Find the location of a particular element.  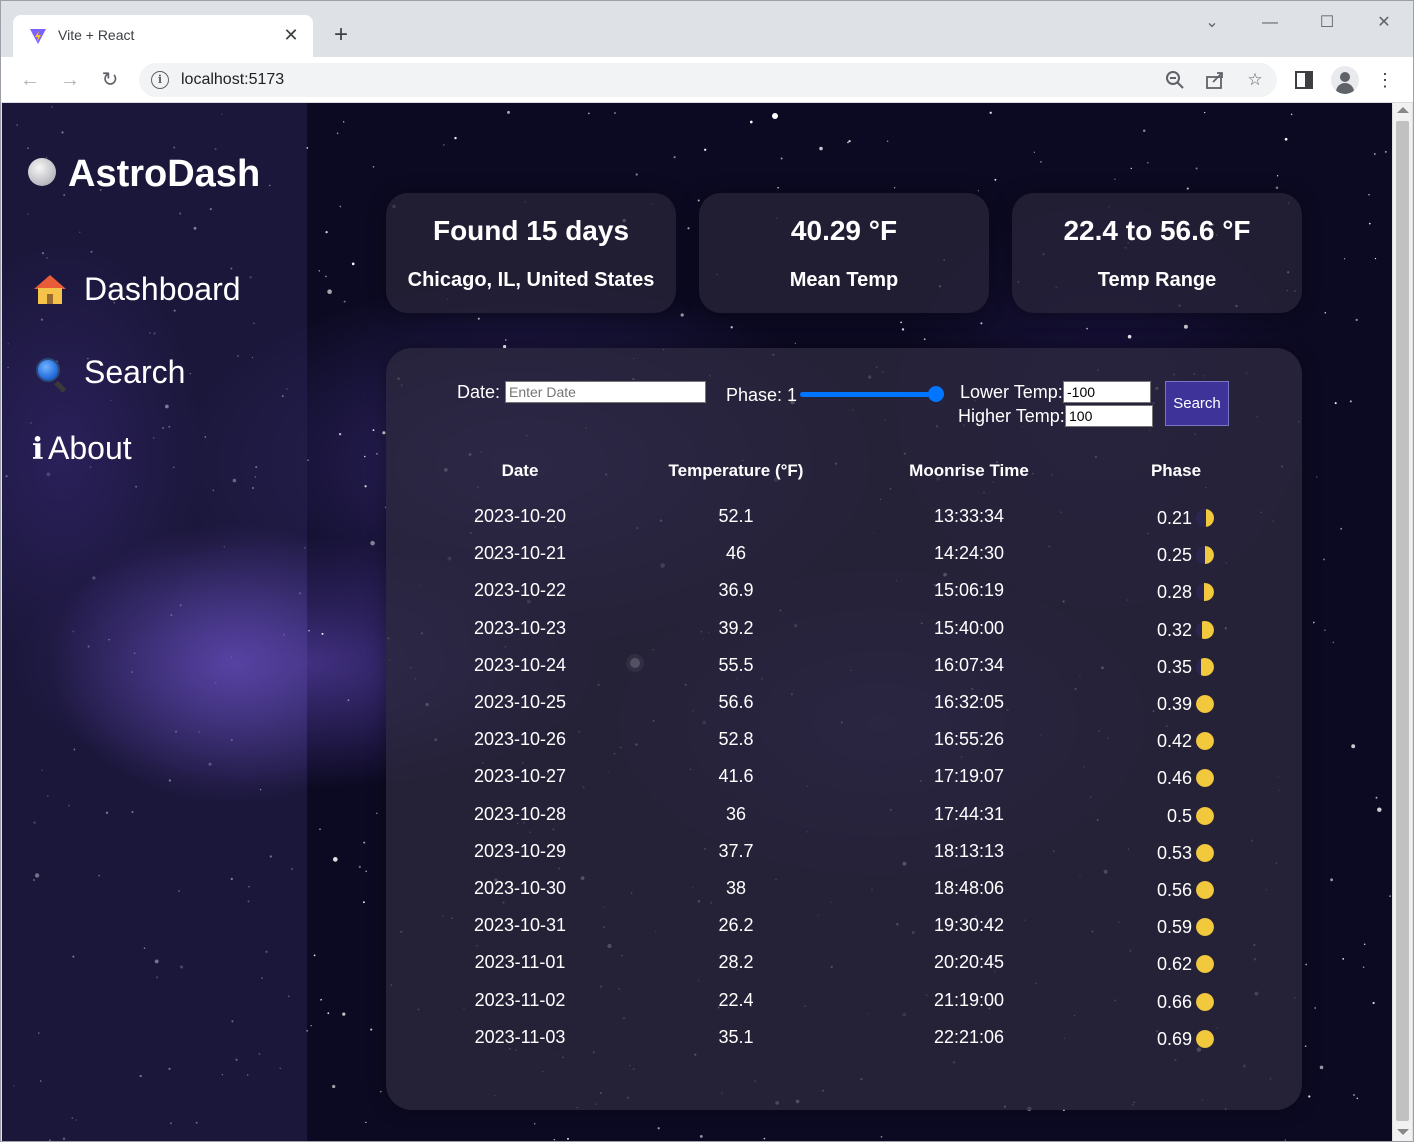

brand-name: AstroDash is located at coordinates (164, 174).